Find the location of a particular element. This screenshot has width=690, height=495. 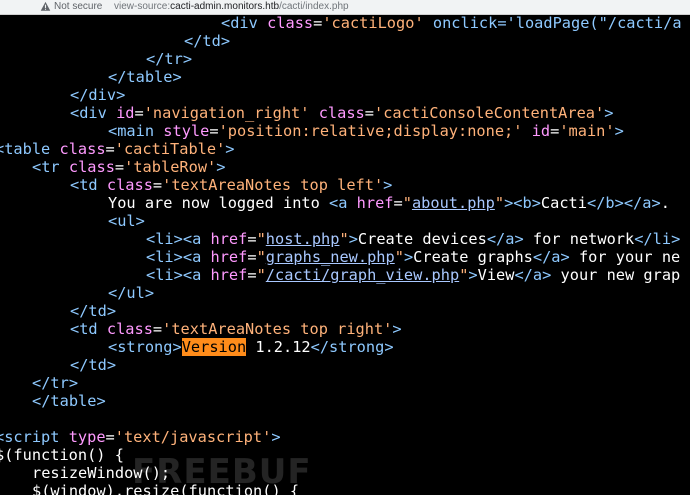

code-line-2: </td> is located at coordinates (207, 41).